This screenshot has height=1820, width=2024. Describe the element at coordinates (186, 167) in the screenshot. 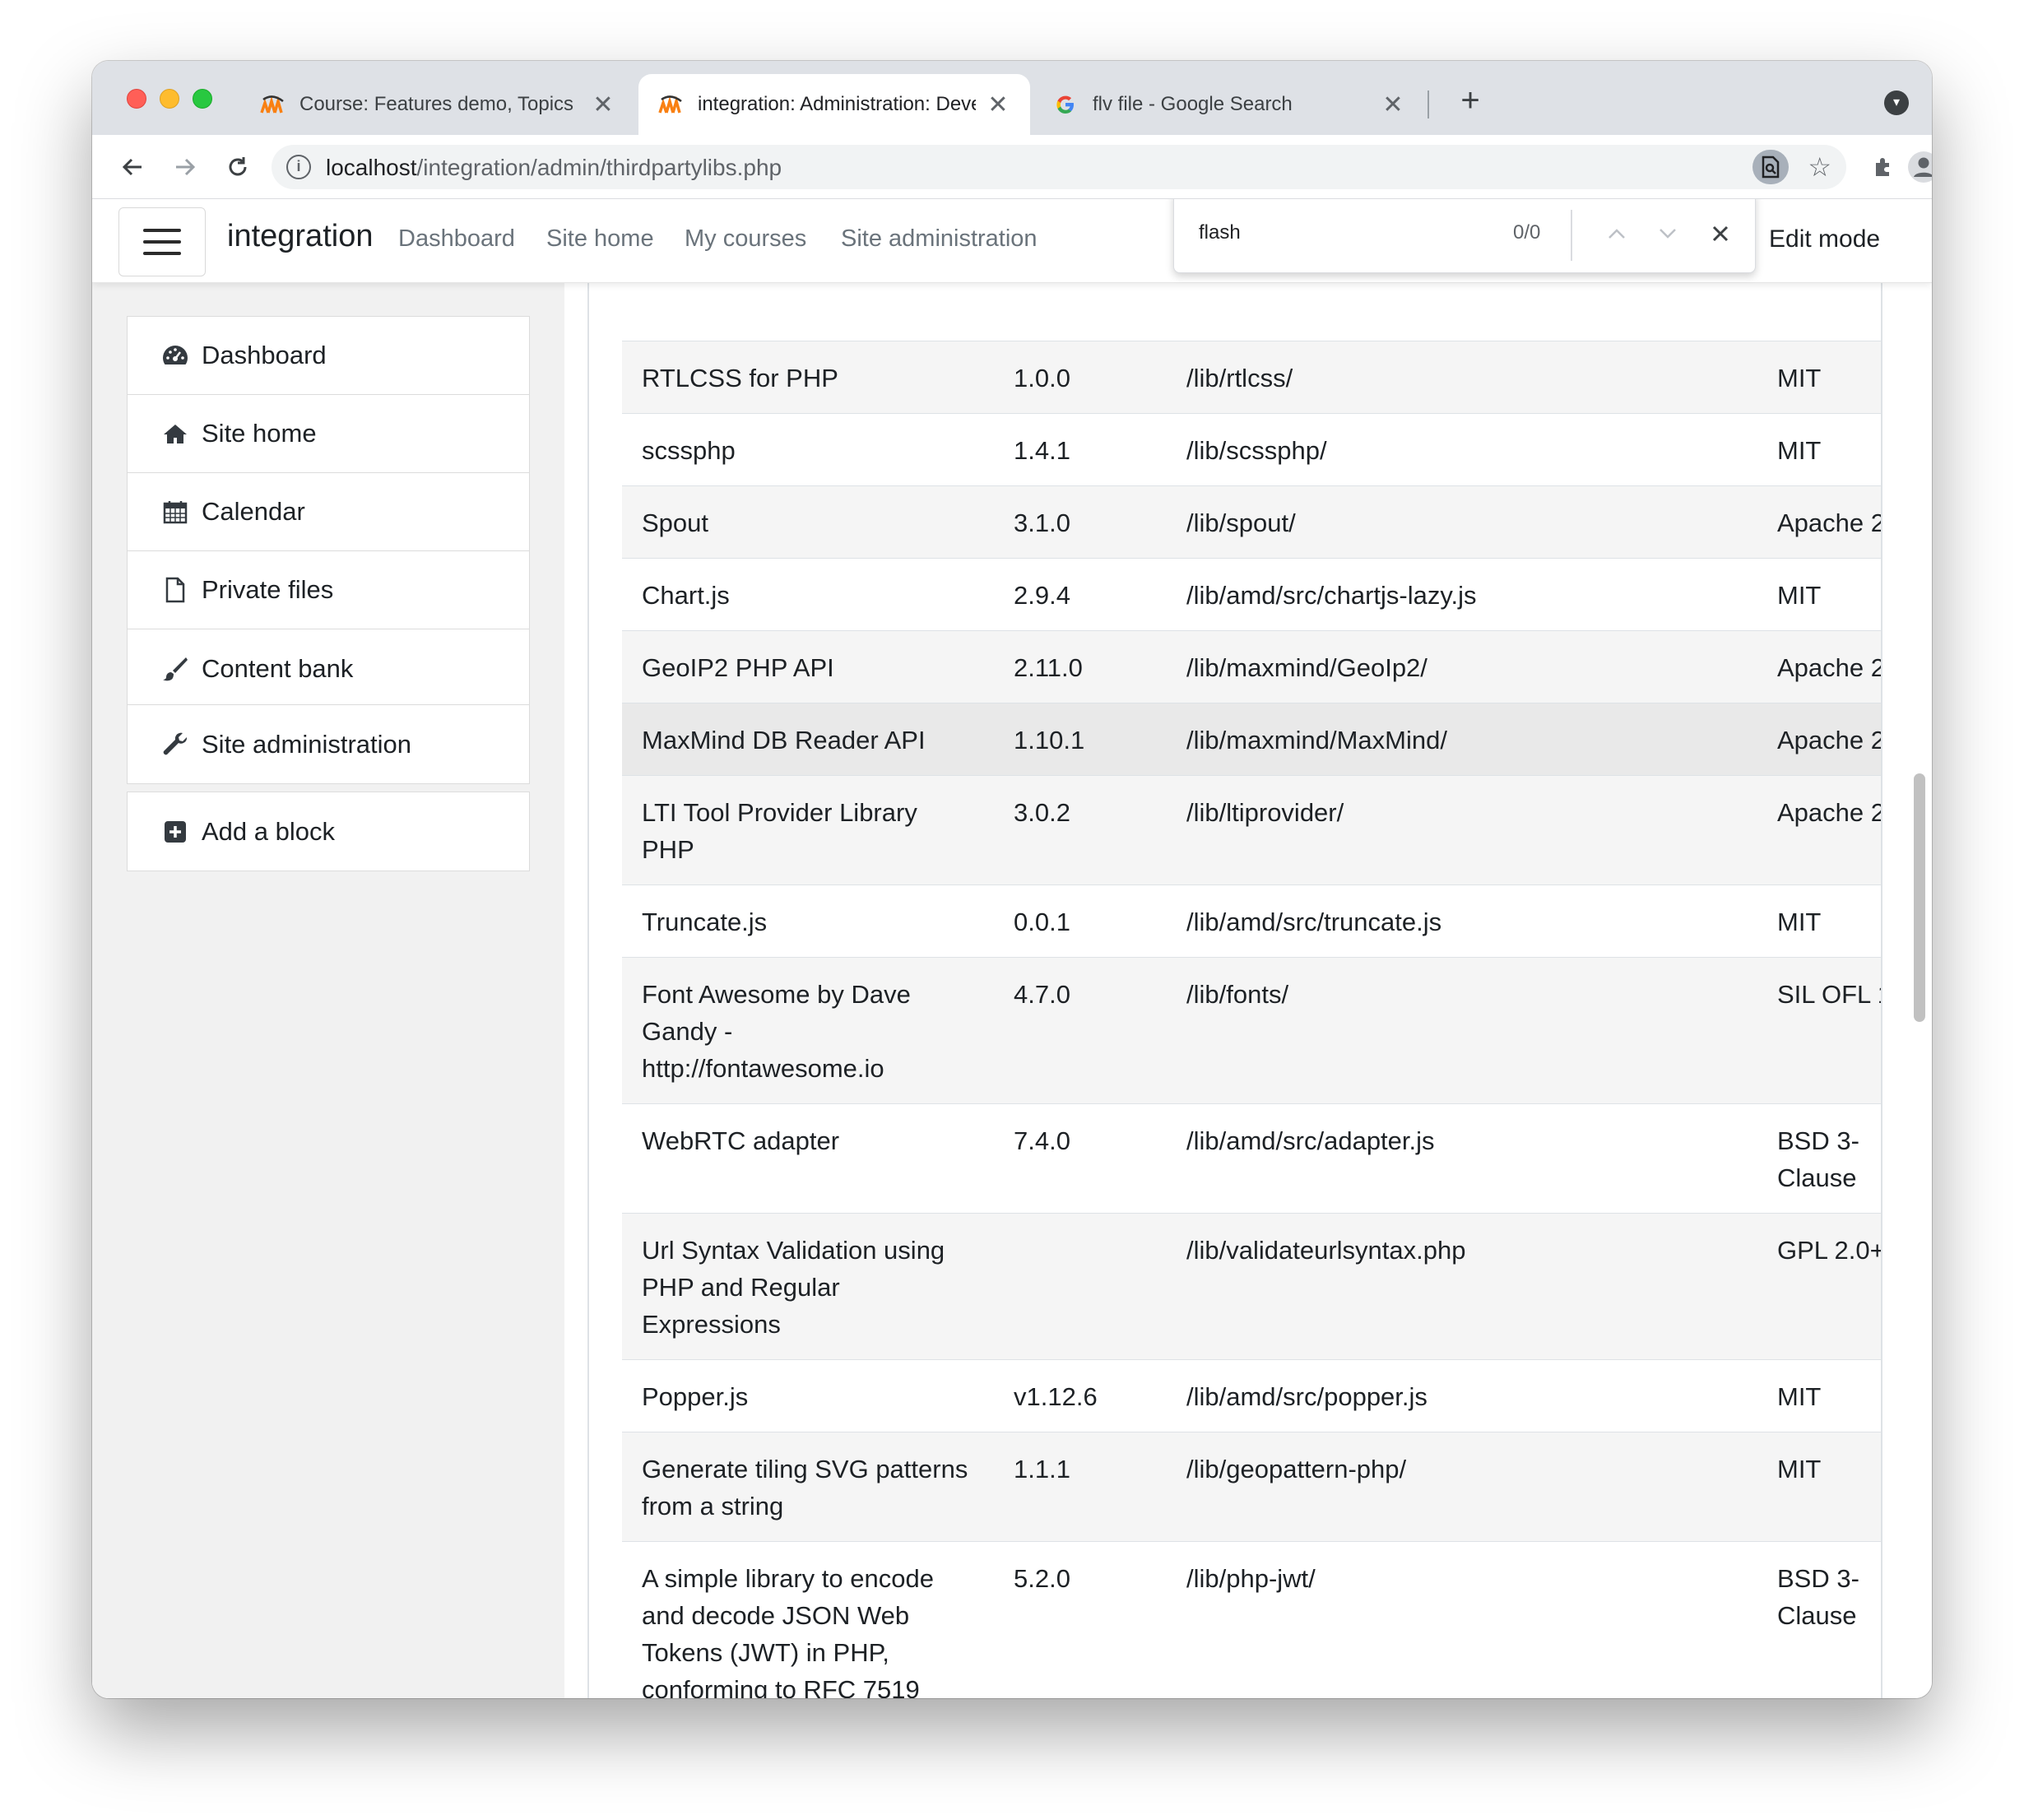

I see `forward-icon` at that location.